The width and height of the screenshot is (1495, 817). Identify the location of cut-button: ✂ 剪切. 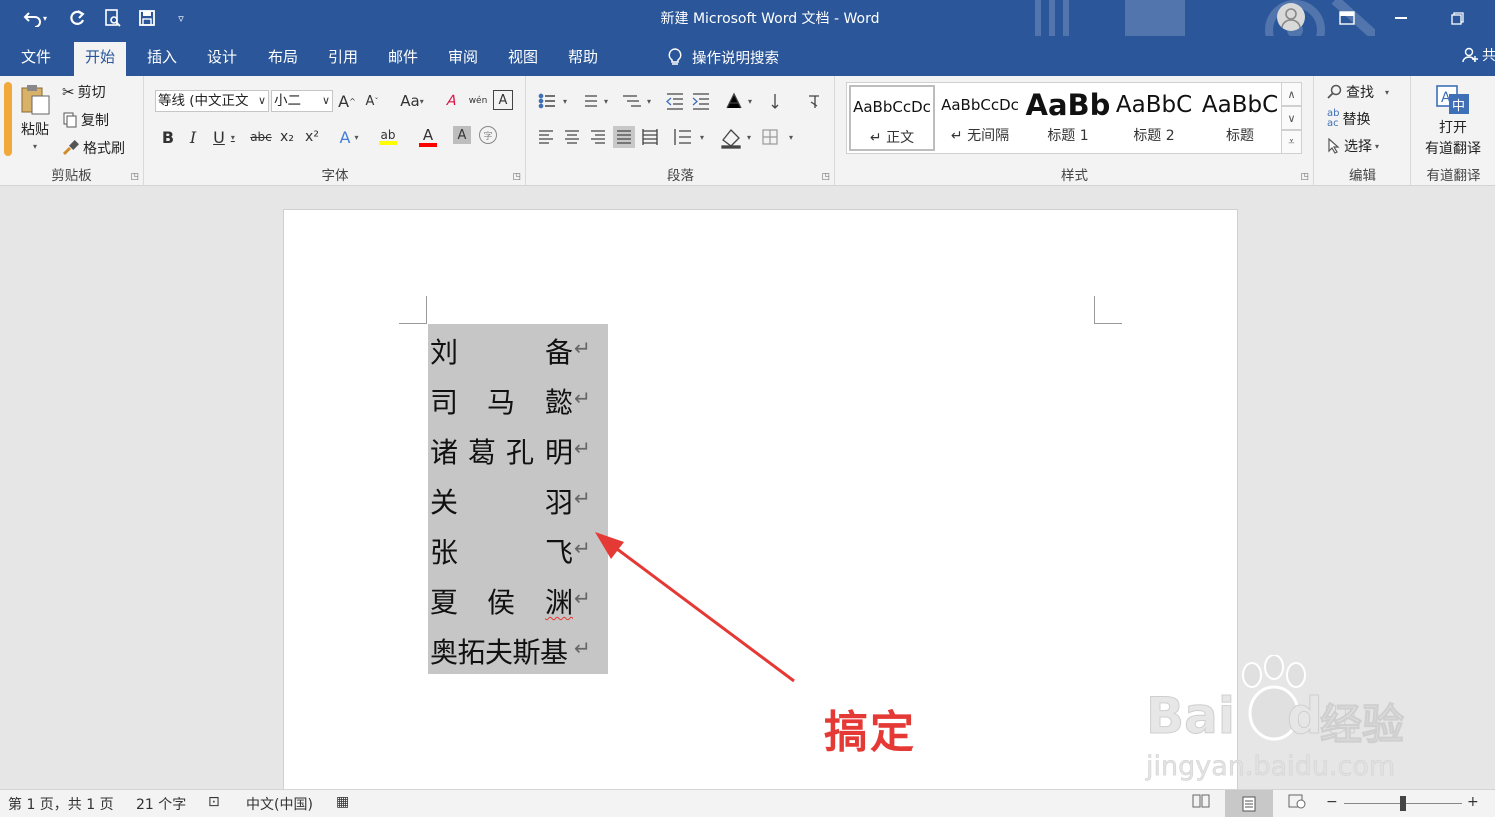
(84, 92).